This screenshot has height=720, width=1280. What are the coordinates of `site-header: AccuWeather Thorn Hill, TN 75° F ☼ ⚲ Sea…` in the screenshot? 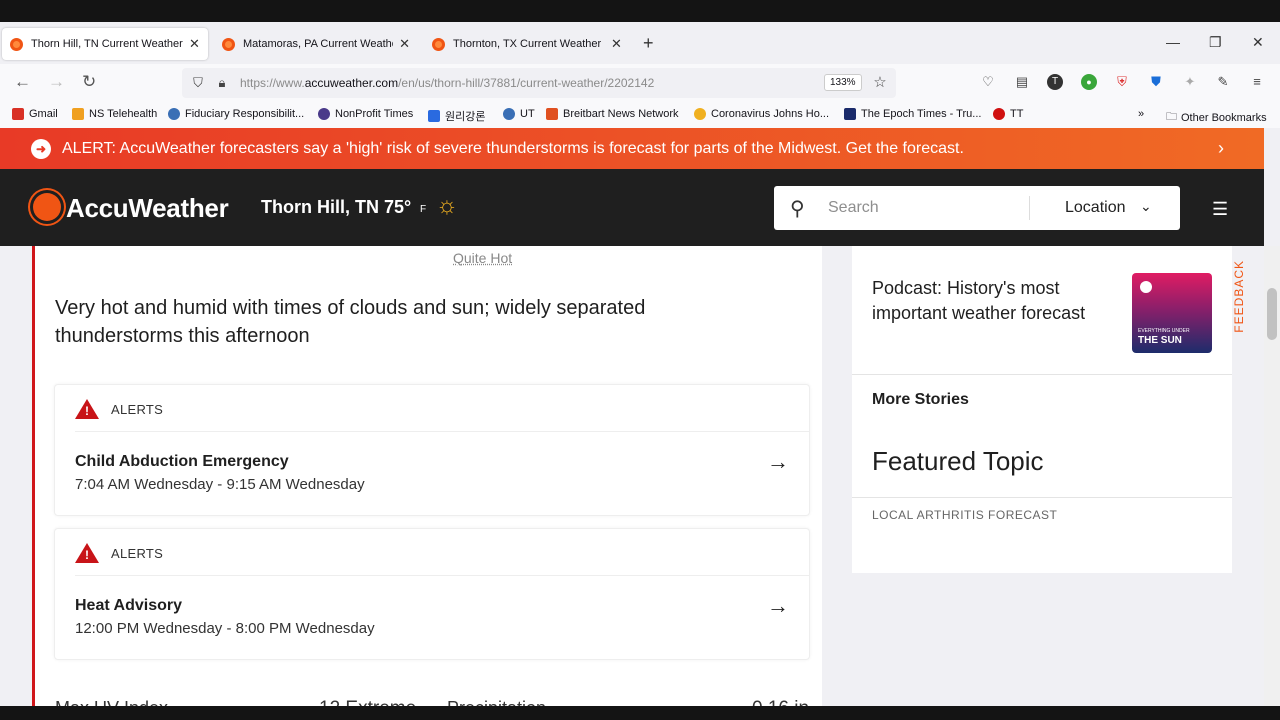 It's located at (632, 207).